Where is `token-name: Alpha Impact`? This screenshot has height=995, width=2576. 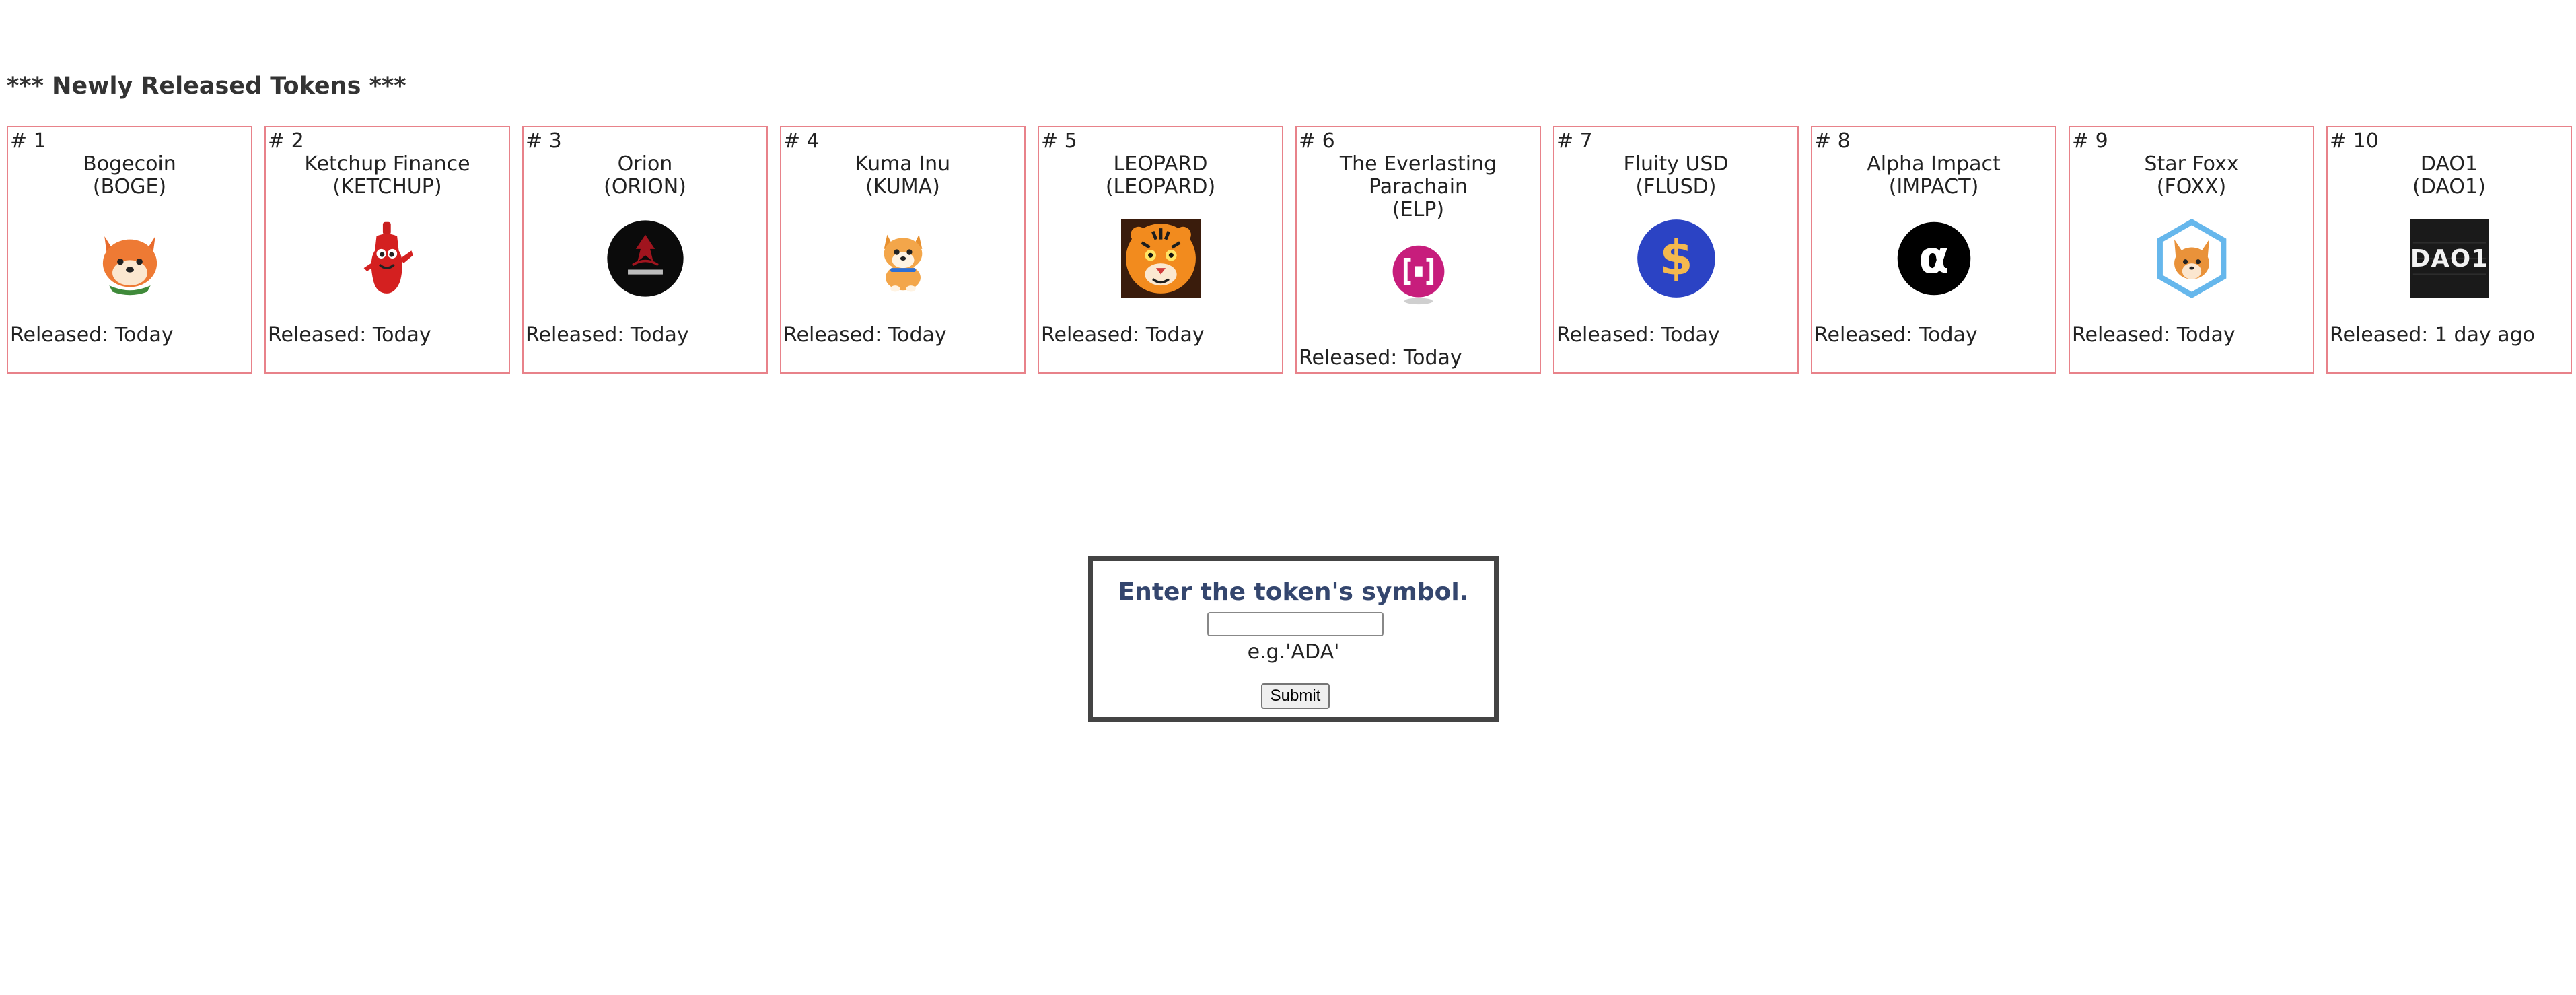 token-name: Alpha Impact is located at coordinates (1934, 164).